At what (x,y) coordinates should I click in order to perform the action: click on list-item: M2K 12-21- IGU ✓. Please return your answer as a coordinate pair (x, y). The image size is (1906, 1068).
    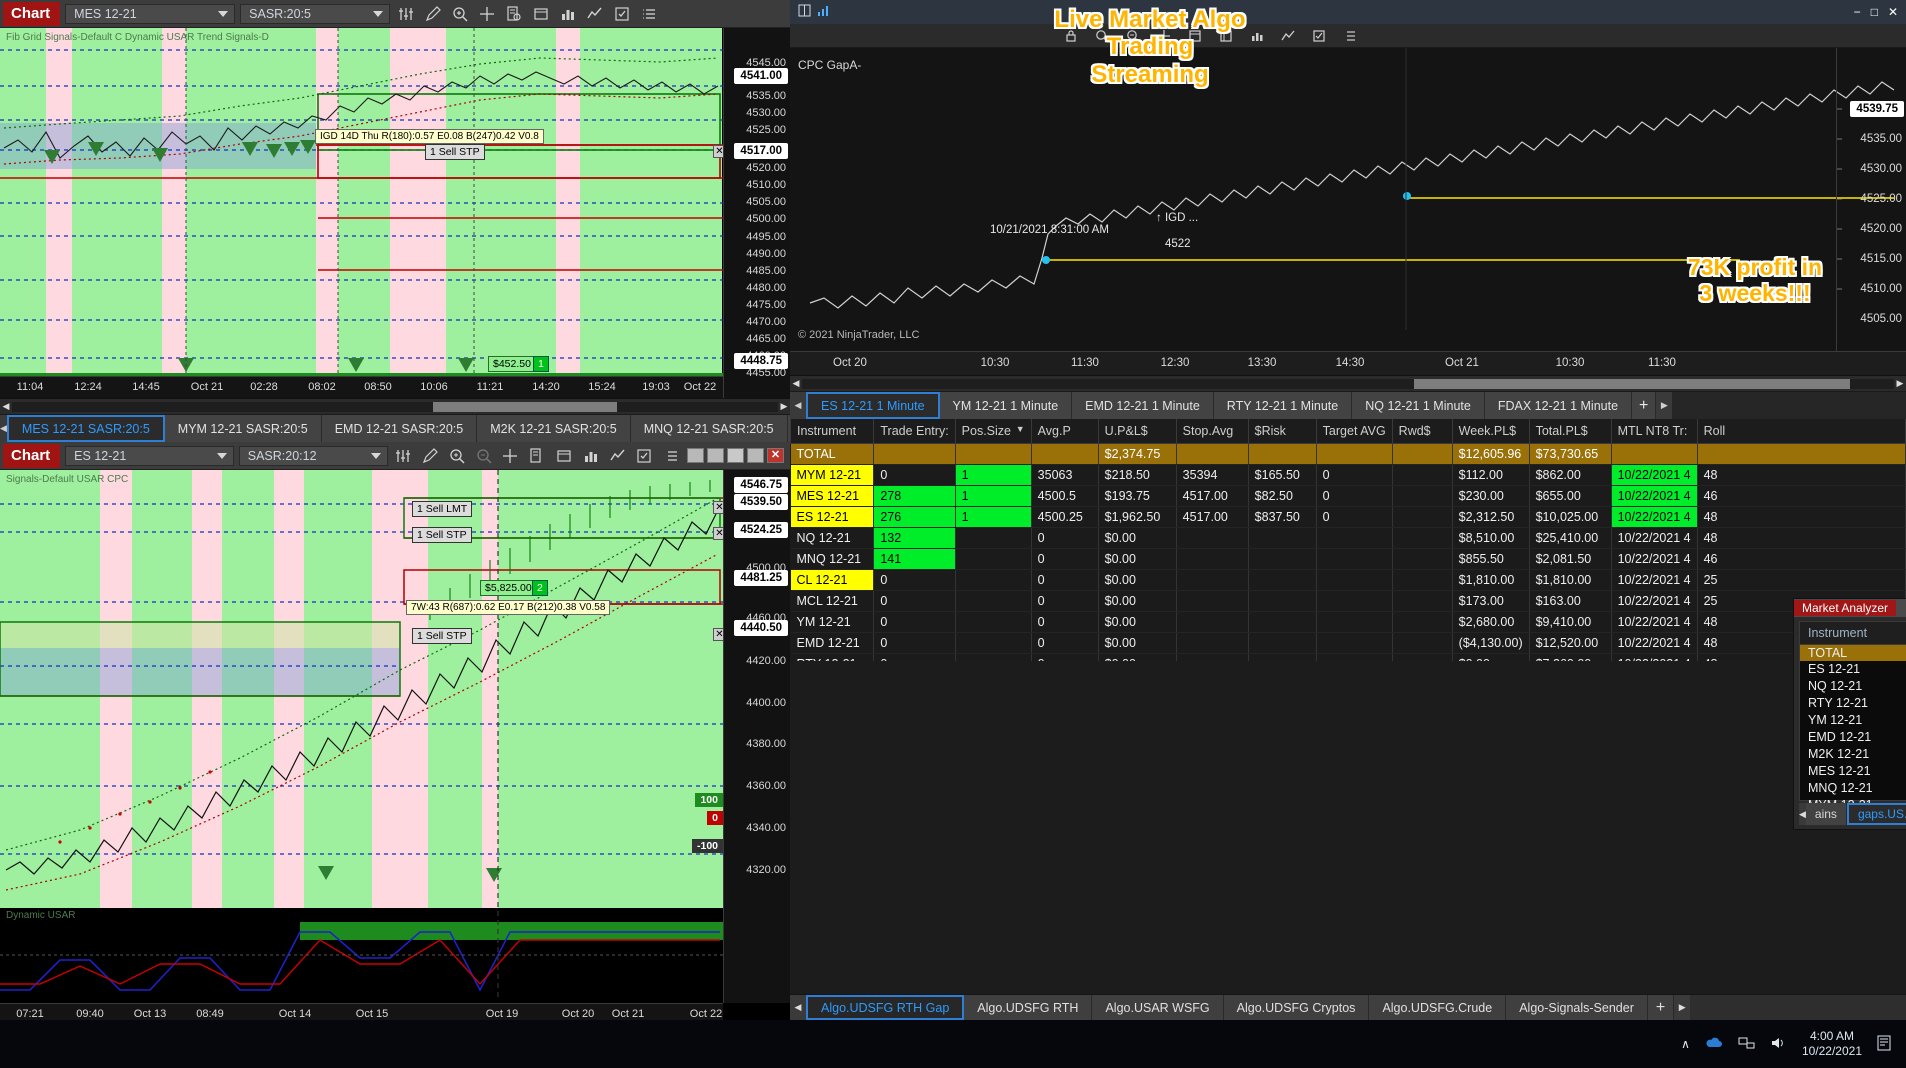
    Looking at the image, I should click on (1853, 754).